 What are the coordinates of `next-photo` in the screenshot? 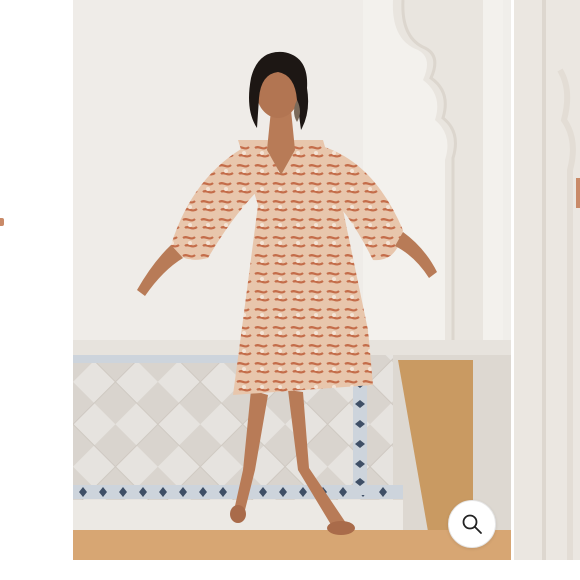 It's located at (547, 280).